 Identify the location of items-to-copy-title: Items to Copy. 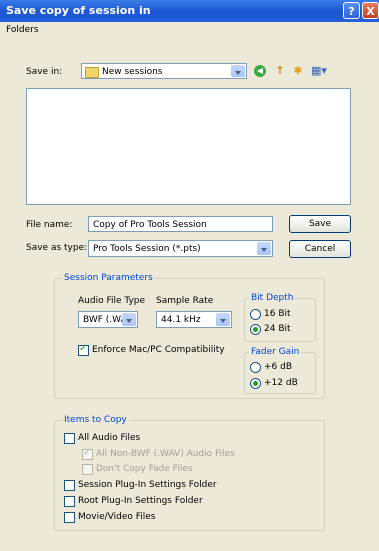
(95, 420).